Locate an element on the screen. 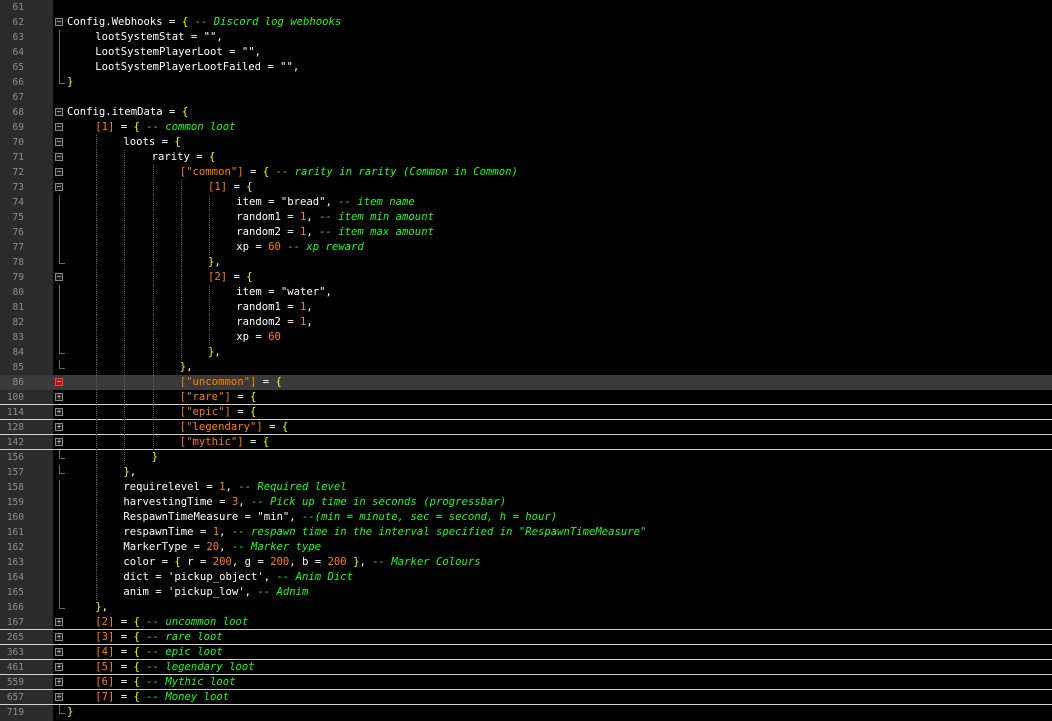 This screenshot has width=1052, height=721. code-text: requirelevel = 1, -- Required level is located at coordinates (234, 487).